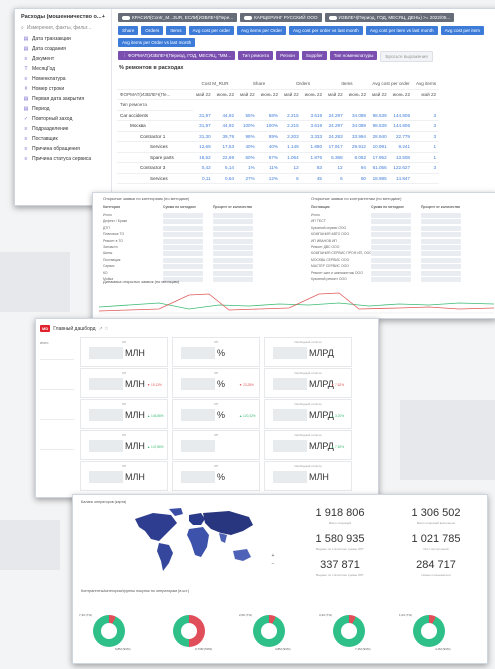  What do you see at coordinates (326, 30) in the screenshot?
I see `measure-chip: Avg cost per order vs last month` at bounding box center [326, 30].